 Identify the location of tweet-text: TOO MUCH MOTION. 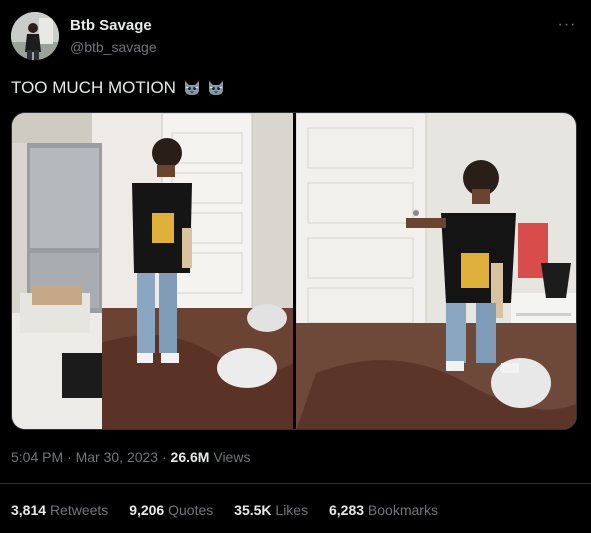
(118, 88).